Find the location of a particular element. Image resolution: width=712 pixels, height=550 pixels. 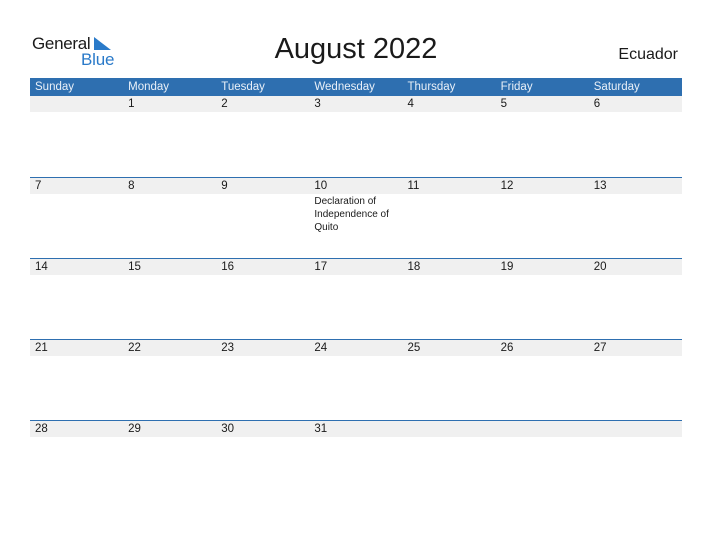

week-row: 28 29 30 31 is located at coordinates (356, 460).